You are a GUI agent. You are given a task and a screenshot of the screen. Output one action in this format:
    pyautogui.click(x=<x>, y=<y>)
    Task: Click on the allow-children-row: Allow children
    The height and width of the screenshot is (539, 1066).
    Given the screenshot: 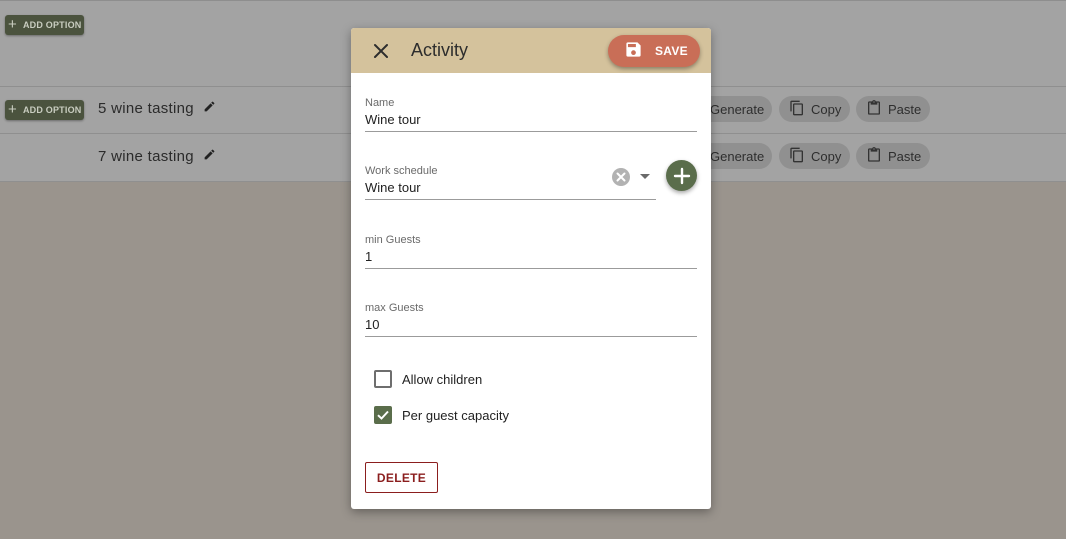 What is the action you would take?
    pyautogui.click(x=428, y=379)
    